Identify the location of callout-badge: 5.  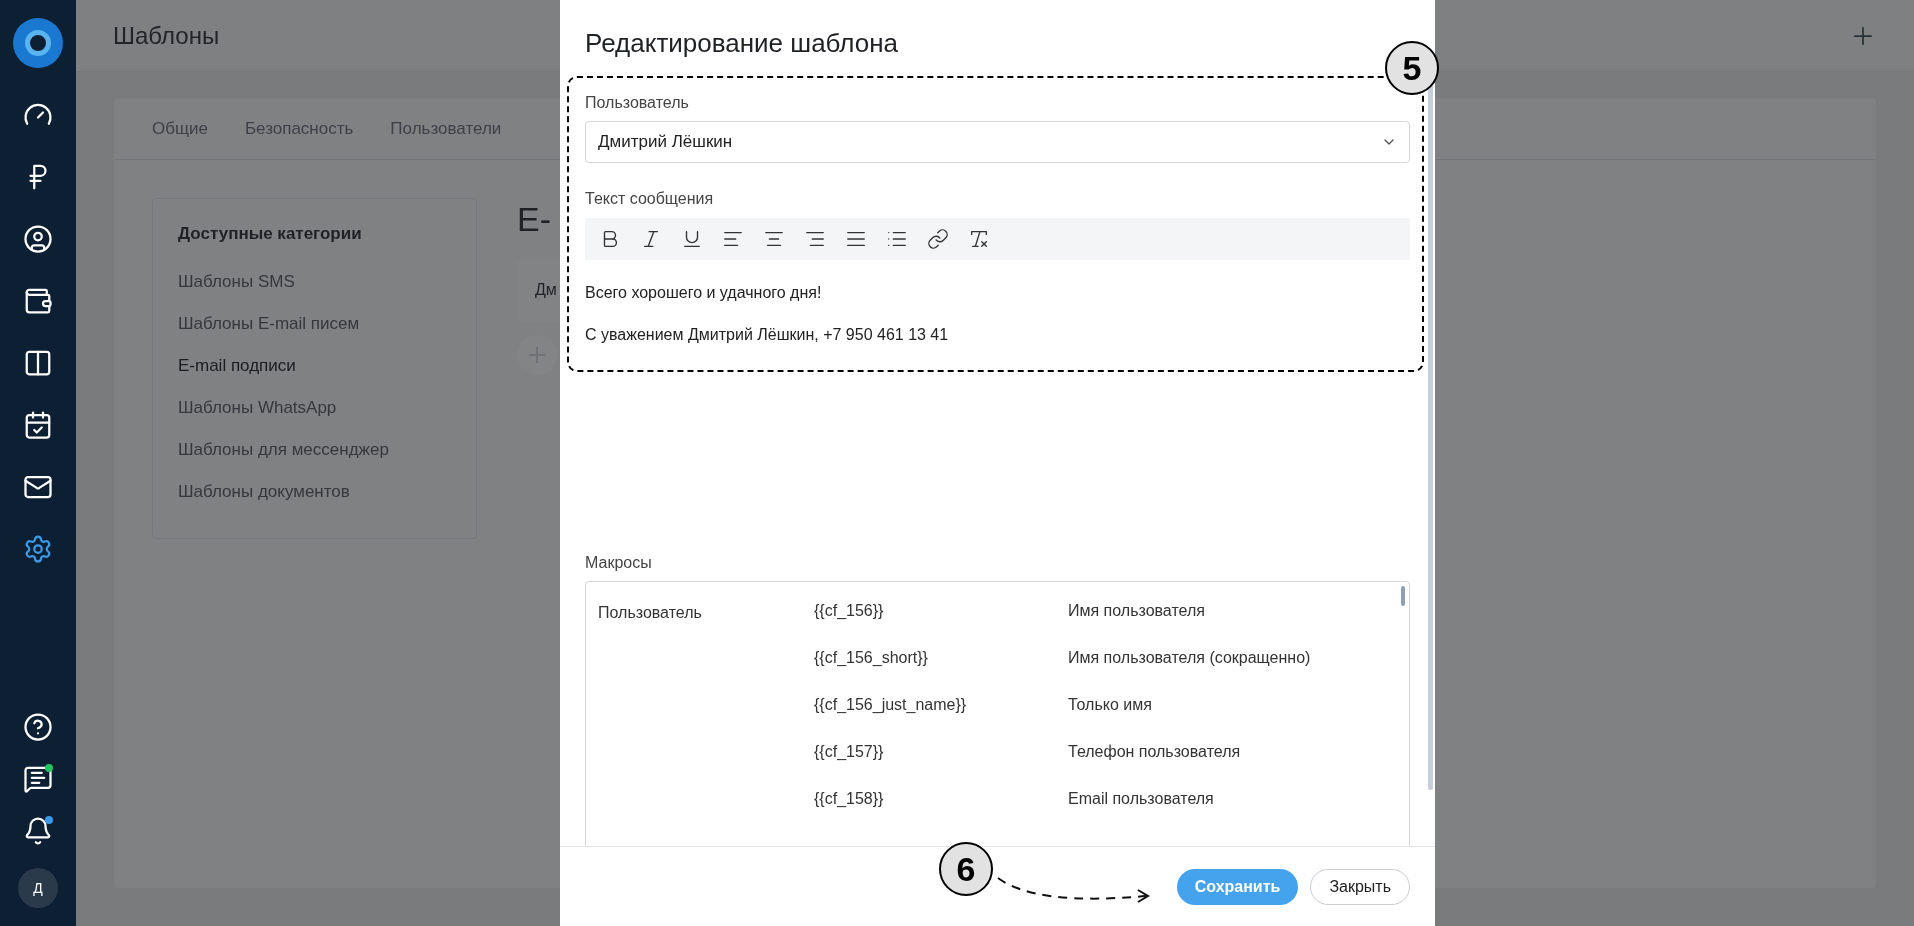
(1412, 68).